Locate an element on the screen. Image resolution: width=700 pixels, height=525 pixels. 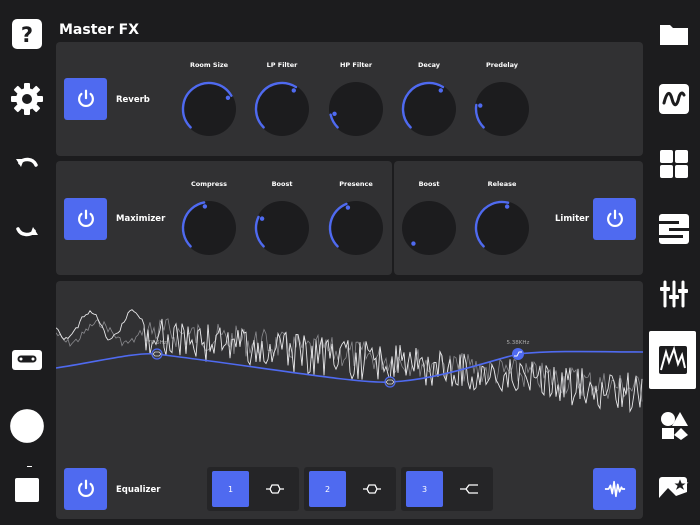
max-boost-knob is located at coordinates (282, 228).